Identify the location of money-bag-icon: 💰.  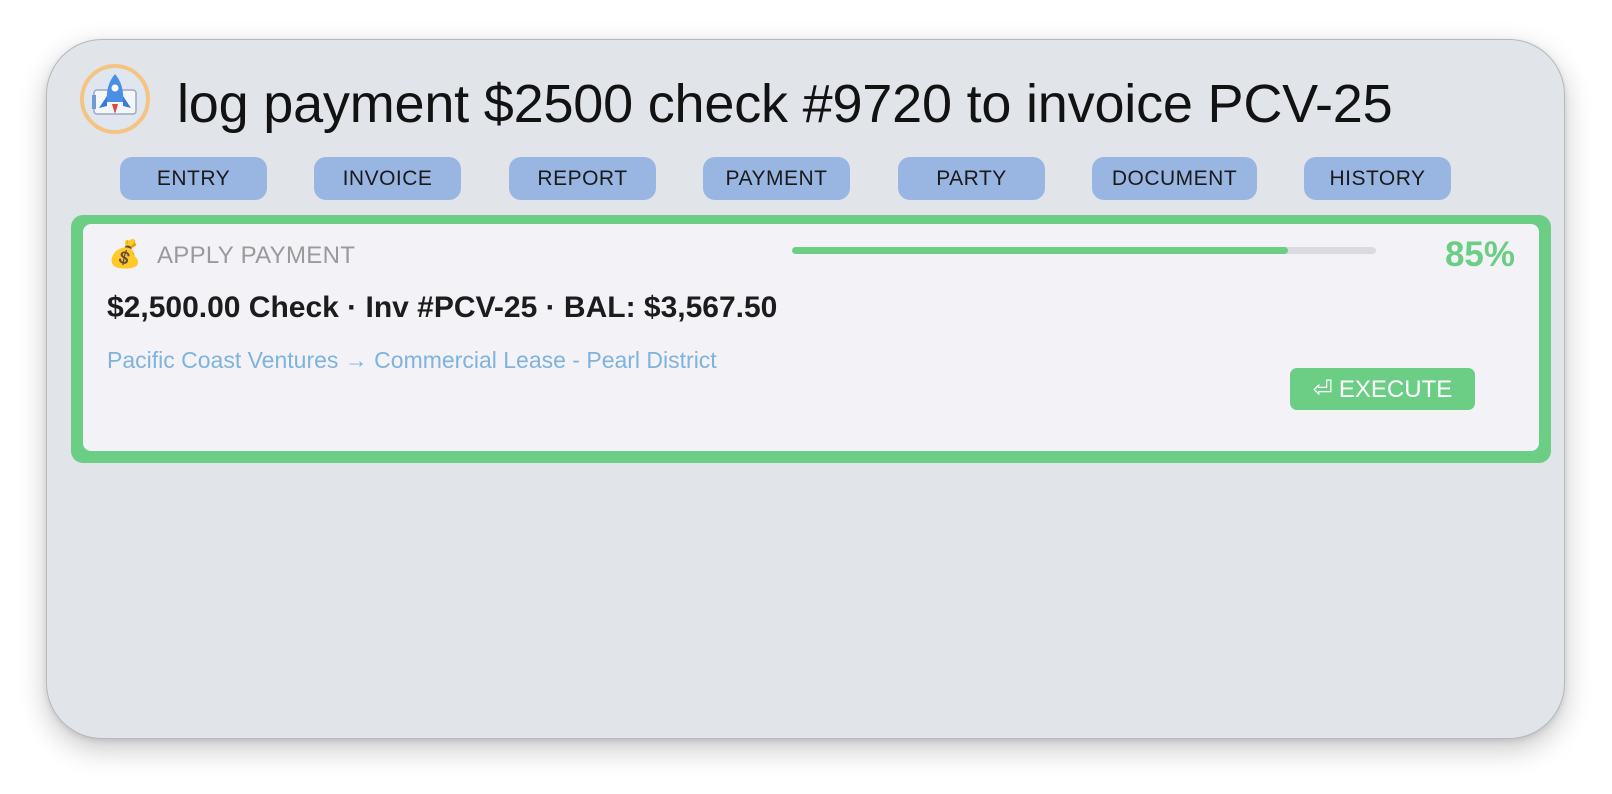
(125, 254).